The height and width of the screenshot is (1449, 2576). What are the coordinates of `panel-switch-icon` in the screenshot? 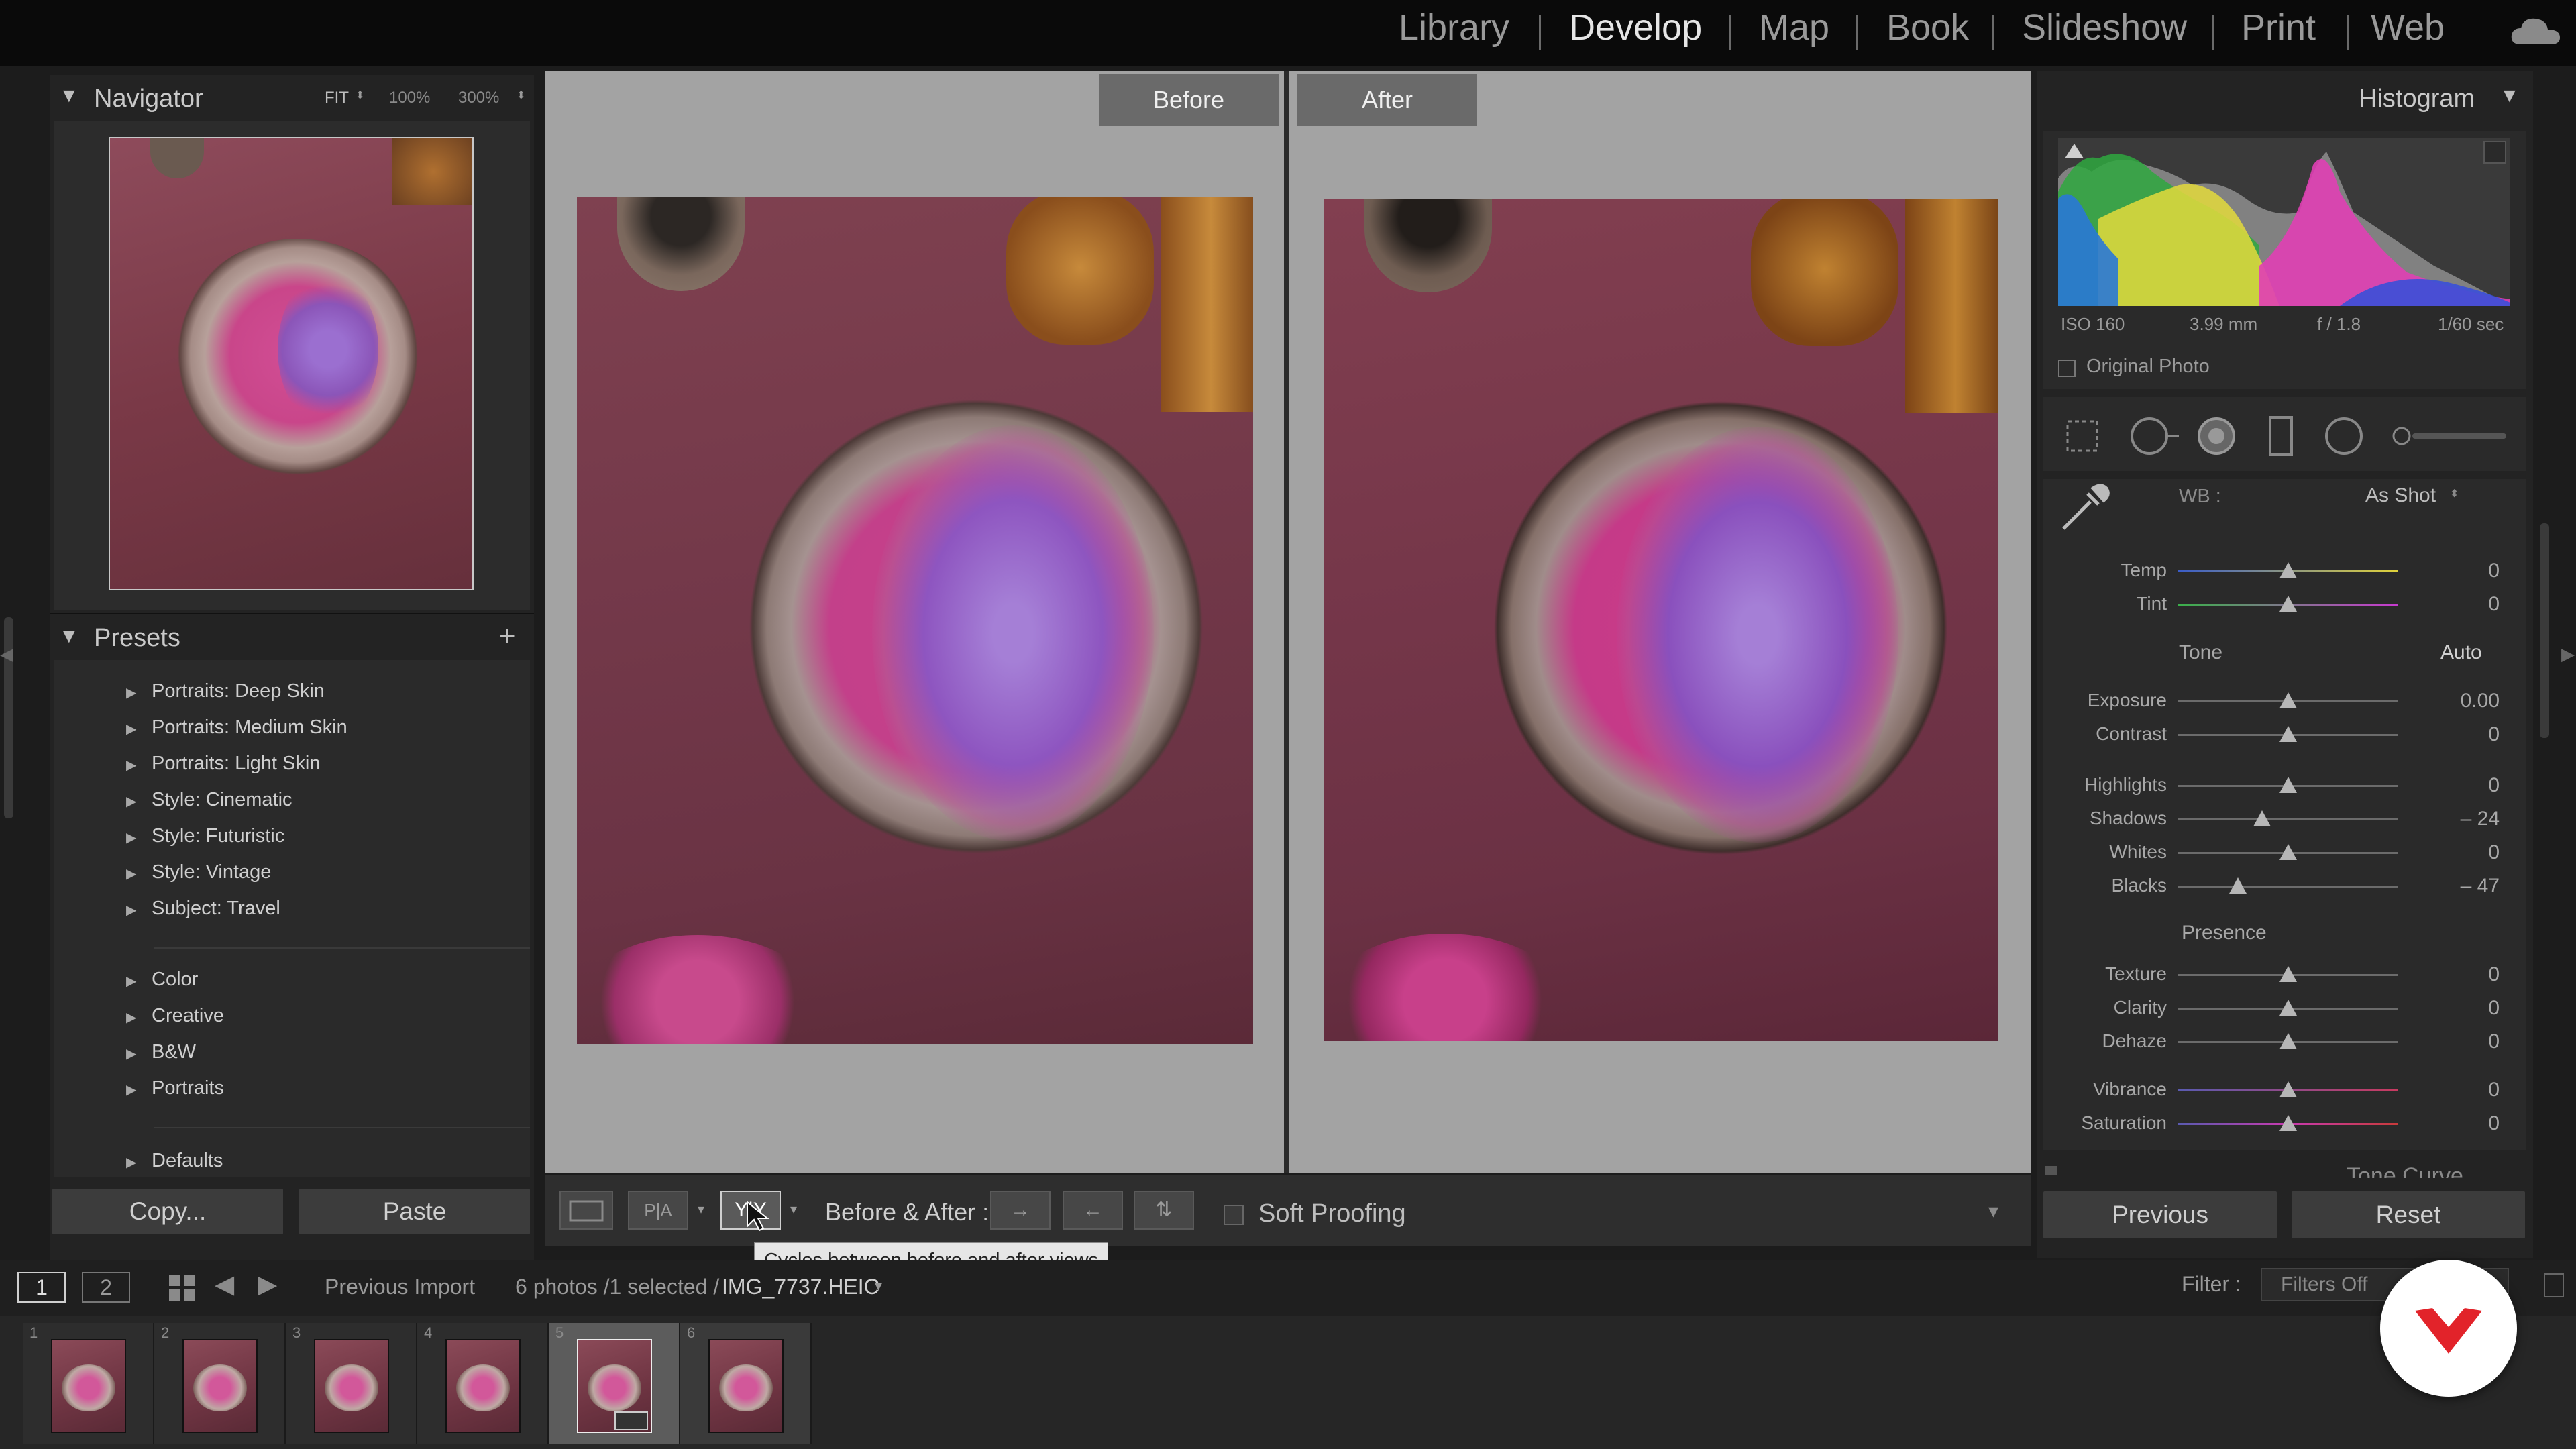 It's located at (2051, 1170).